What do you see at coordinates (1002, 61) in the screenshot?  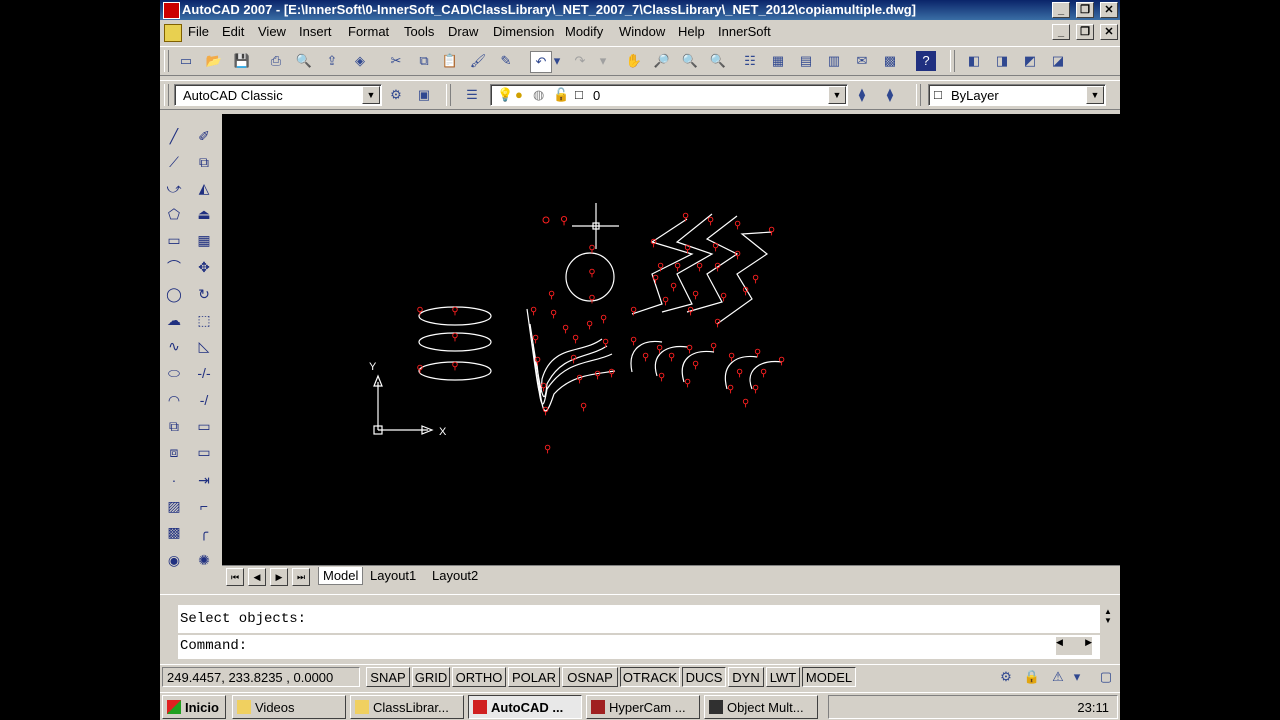 I see `draw-order-back-icon: ◨` at bounding box center [1002, 61].